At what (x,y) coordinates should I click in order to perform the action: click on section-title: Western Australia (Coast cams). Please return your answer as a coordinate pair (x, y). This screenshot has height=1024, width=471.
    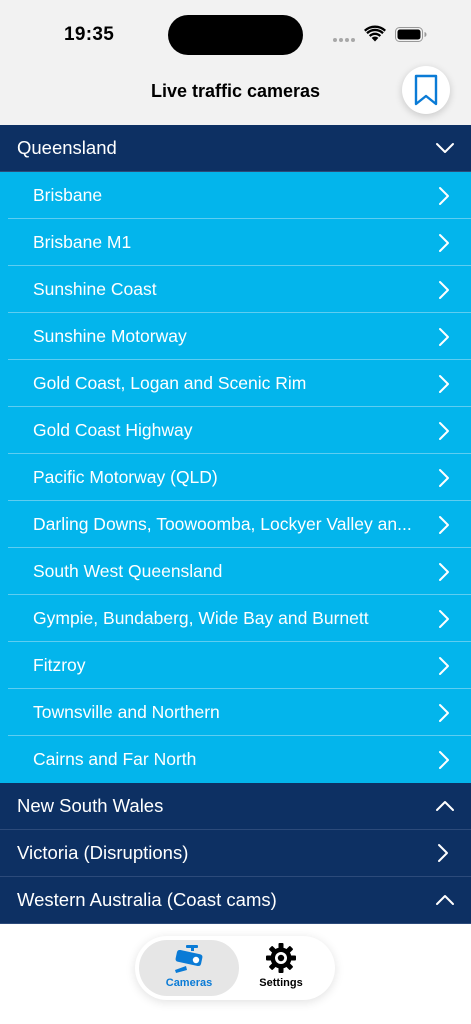
    Looking at the image, I should click on (147, 899).